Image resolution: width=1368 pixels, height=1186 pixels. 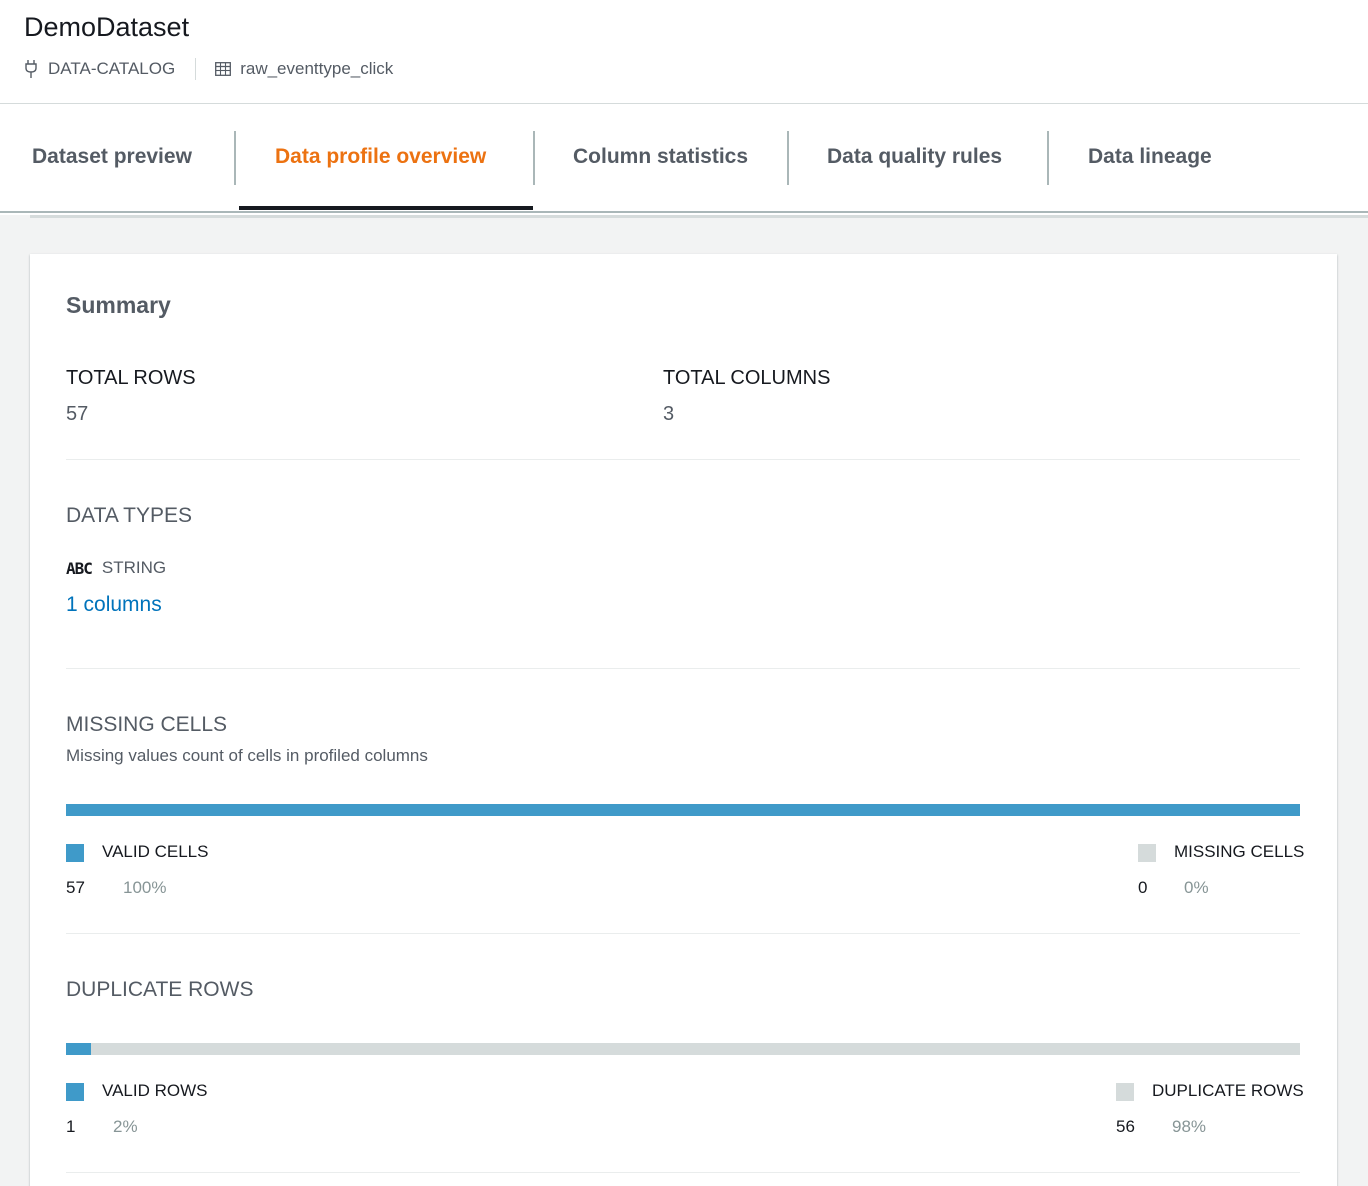 I want to click on duplicate-rows-heading: DUPLICATE ROWS, so click(x=160, y=989).